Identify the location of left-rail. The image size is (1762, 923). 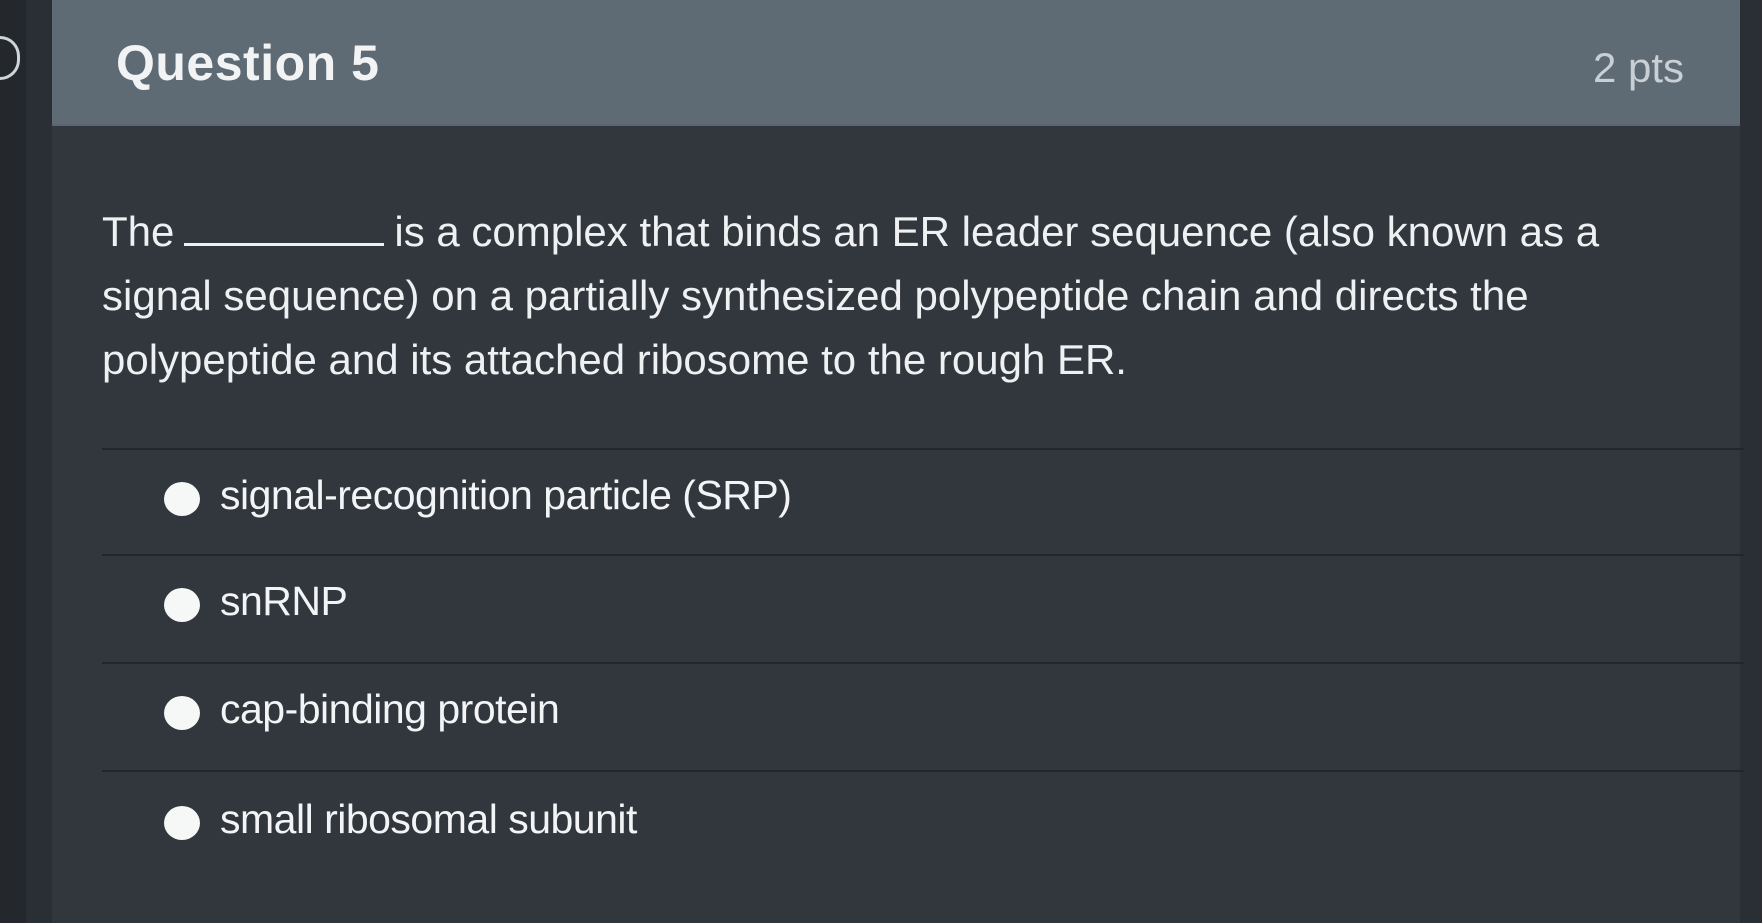
(13, 461).